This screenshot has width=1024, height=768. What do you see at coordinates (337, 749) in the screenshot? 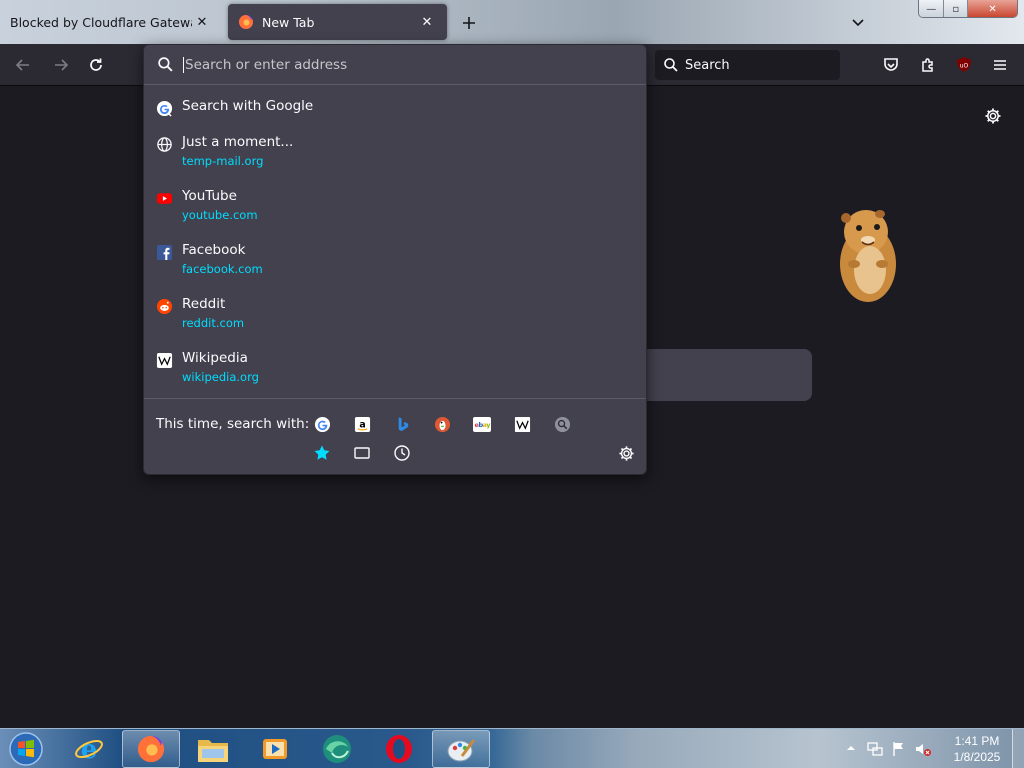
I see `taskbar-browser` at bounding box center [337, 749].